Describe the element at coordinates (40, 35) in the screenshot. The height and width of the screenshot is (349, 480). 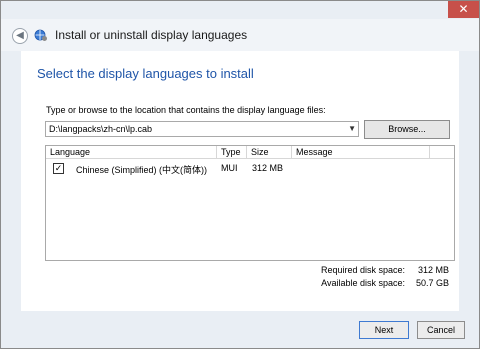
I see `language-settings-icon` at that location.